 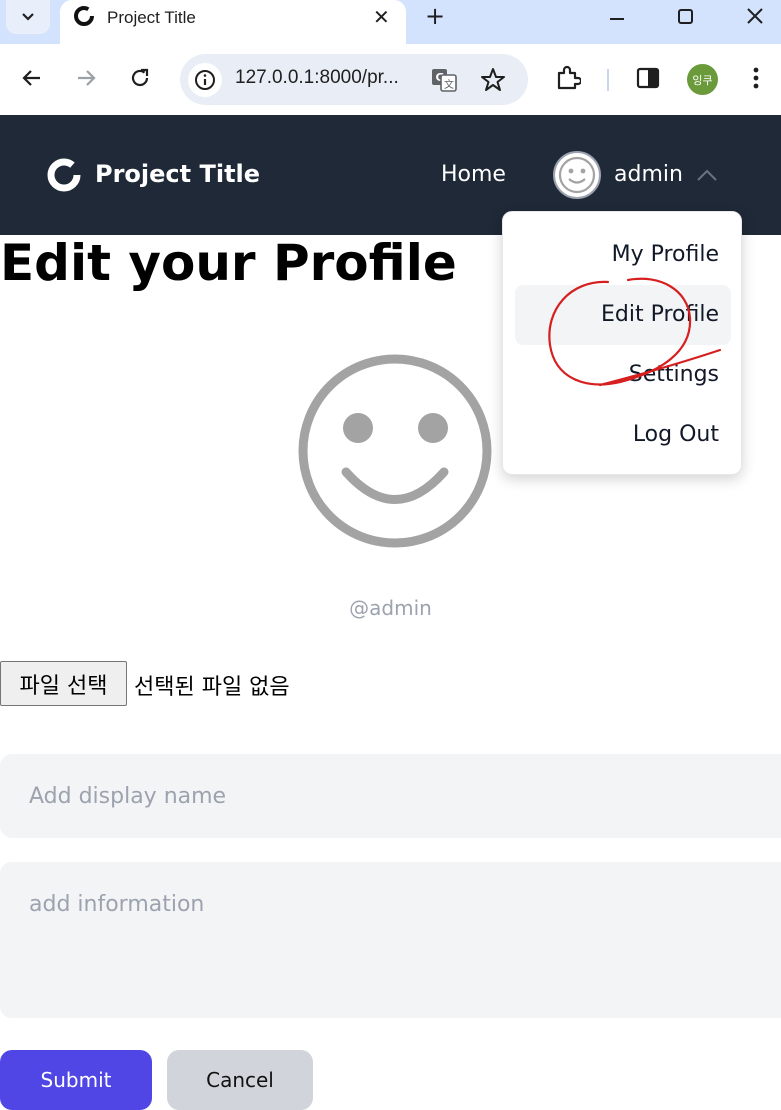 I want to click on menu-item-edit-profile: Edit Profile, so click(x=623, y=315).